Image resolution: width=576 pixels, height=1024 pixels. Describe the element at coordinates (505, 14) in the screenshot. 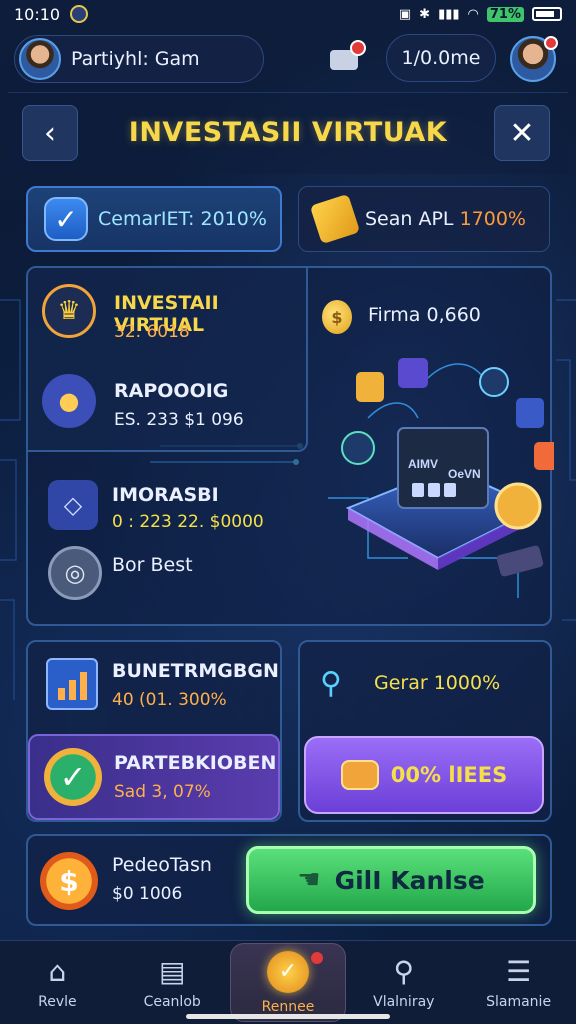

I see `battery-percent: 71%` at that location.